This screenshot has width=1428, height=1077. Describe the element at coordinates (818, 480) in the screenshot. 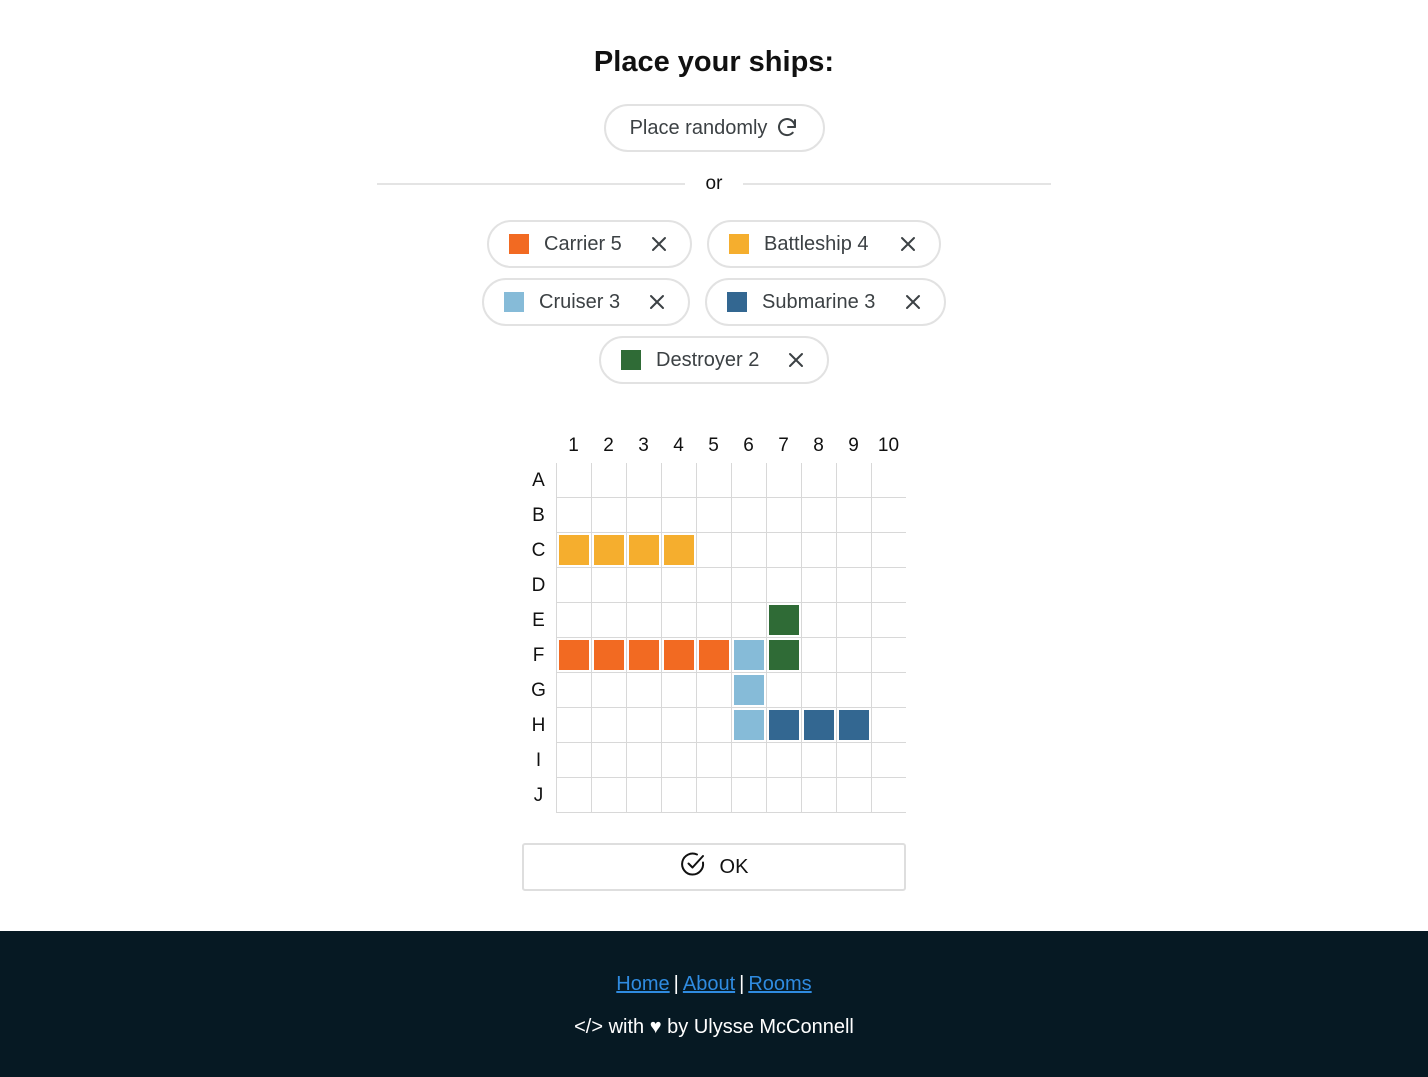

I see `board-cell-a8` at that location.